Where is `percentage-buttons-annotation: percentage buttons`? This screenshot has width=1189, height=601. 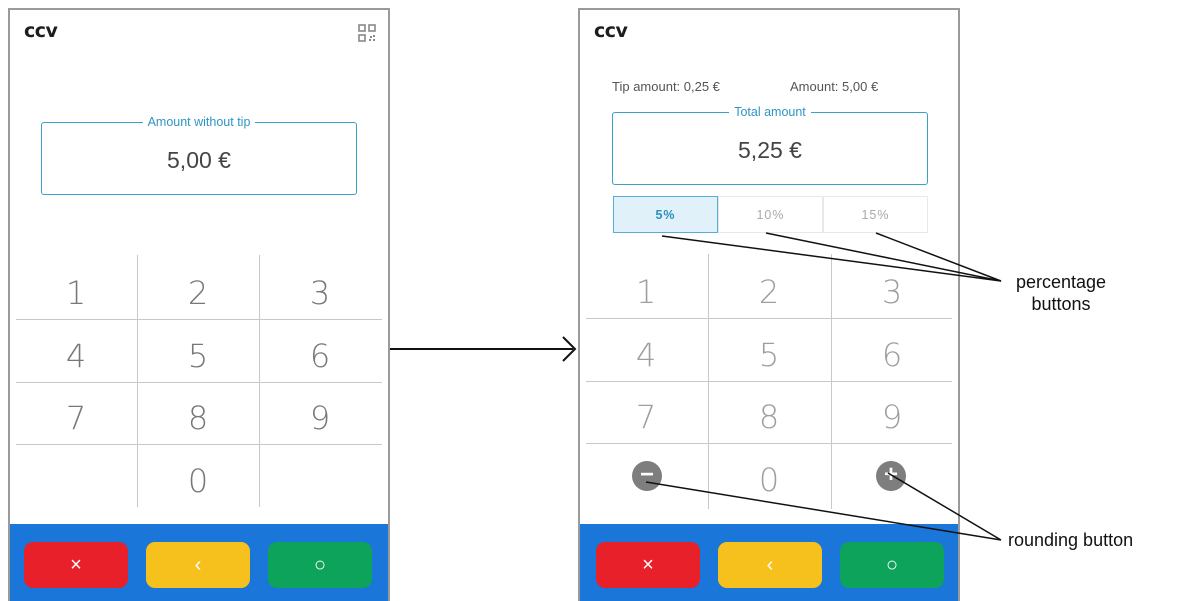
percentage-buttons-annotation: percentage buttons is located at coordinates (1061, 293).